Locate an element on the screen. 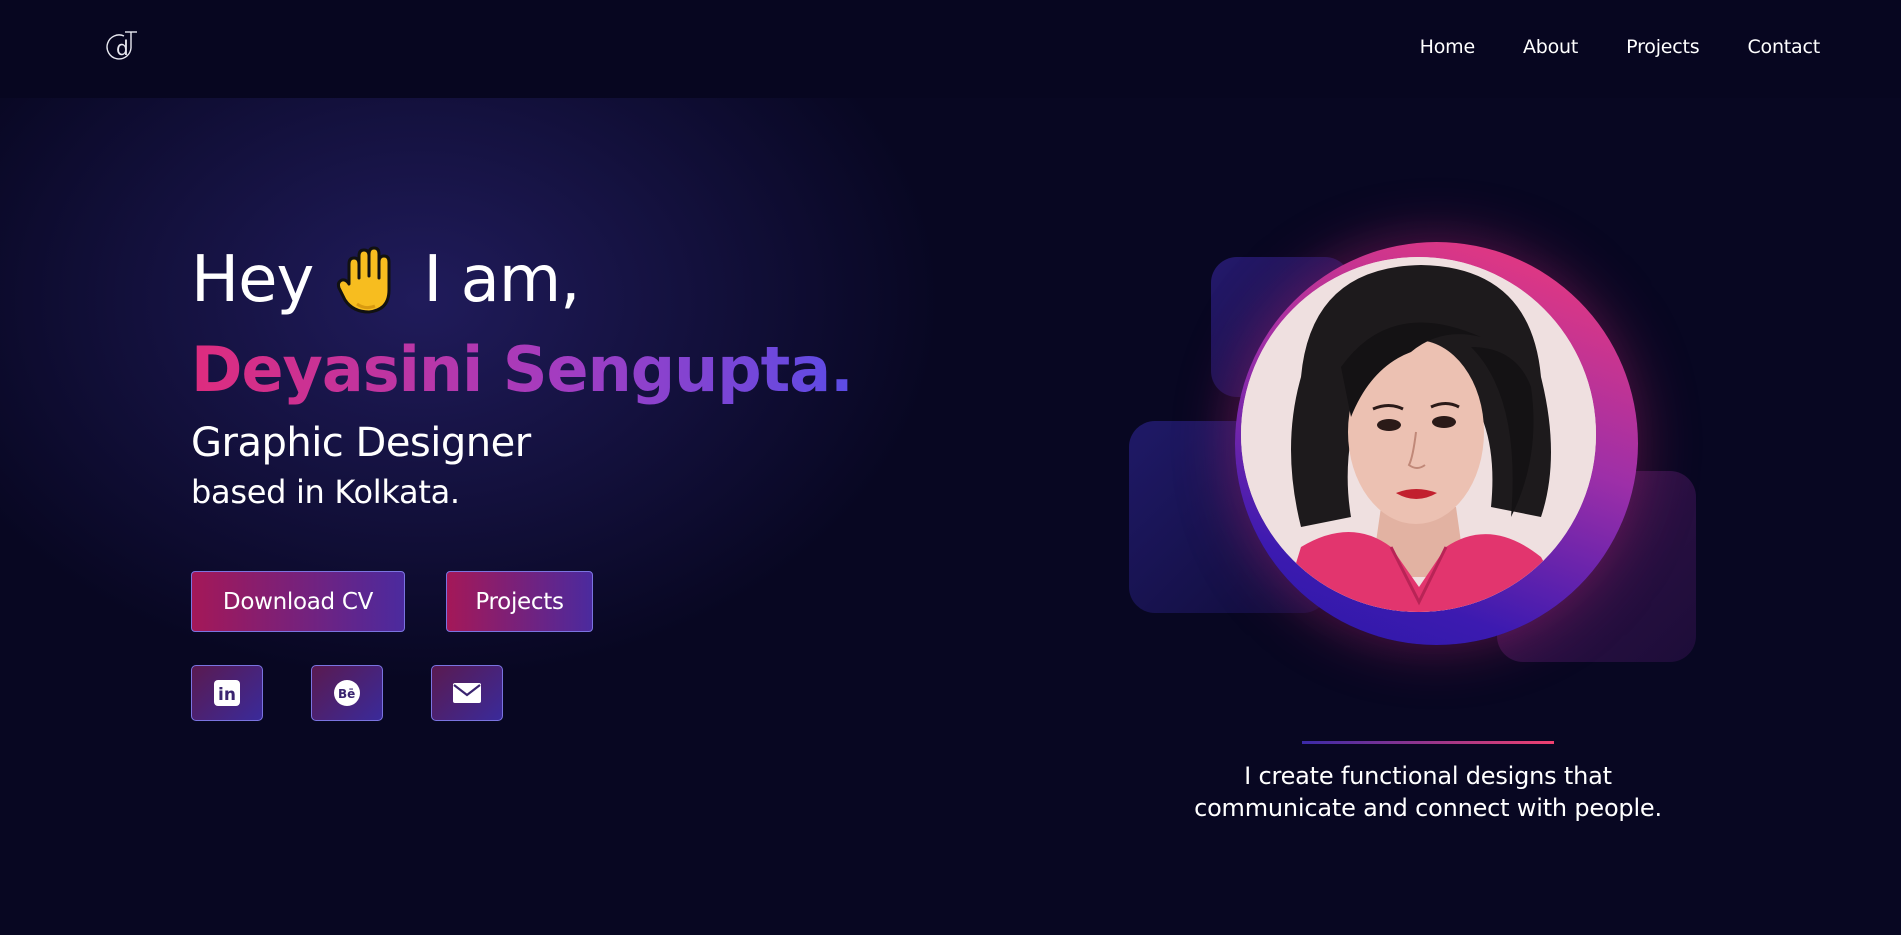 The width and height of the screenshot is (1901, 935). logo: d is located at coordinates (124, 48).